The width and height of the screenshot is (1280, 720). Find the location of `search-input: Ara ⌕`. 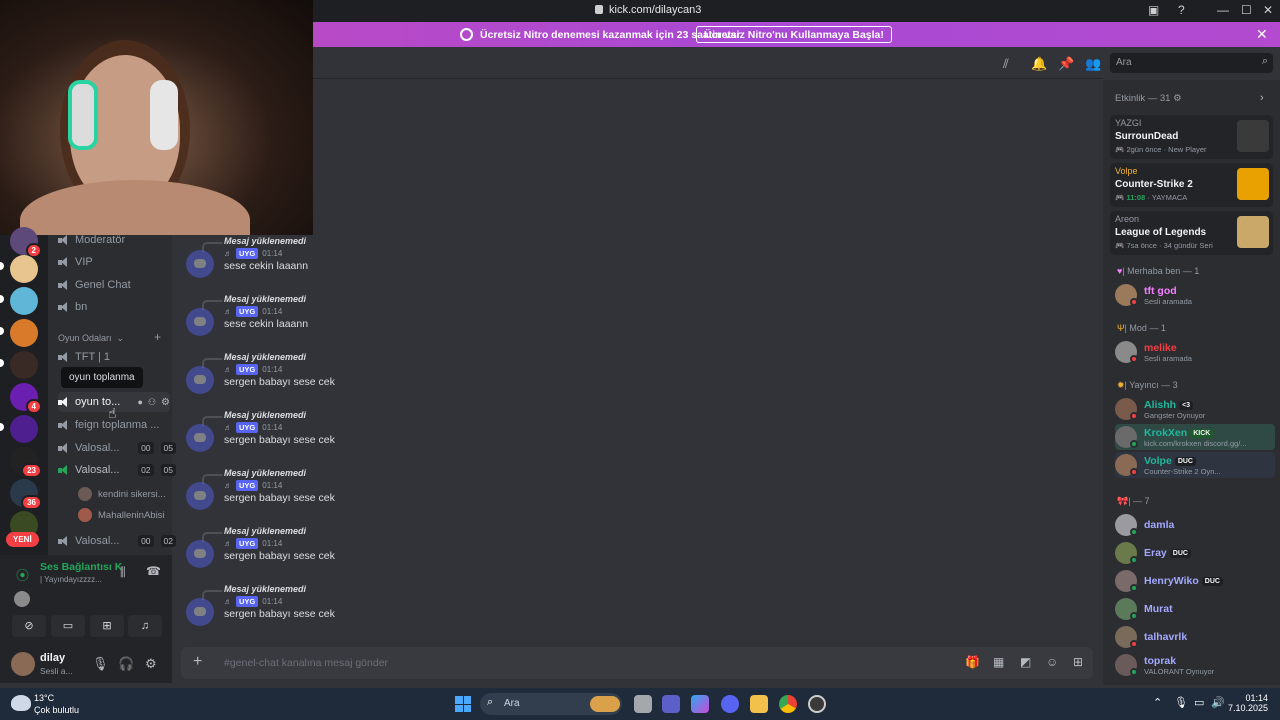

search-input: Ara ⌕ is located at coordinates (1191, 63).